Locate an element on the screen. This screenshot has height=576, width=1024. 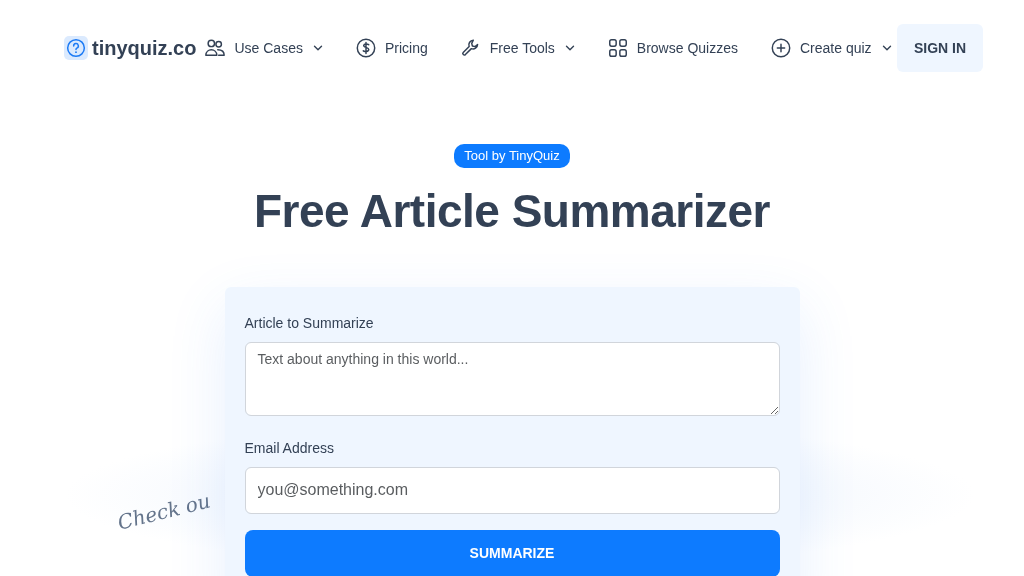
tool-badge: Tool by TinyQuiz is located at coordinates (512, 156).